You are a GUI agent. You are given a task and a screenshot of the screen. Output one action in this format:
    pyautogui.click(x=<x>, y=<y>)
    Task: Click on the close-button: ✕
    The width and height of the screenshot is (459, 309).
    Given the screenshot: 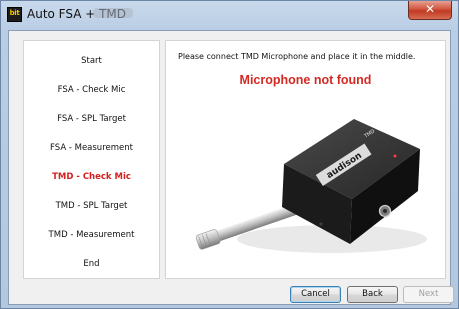 What is the action you would take?
    pyautogui.click(x=430, y=10)
    